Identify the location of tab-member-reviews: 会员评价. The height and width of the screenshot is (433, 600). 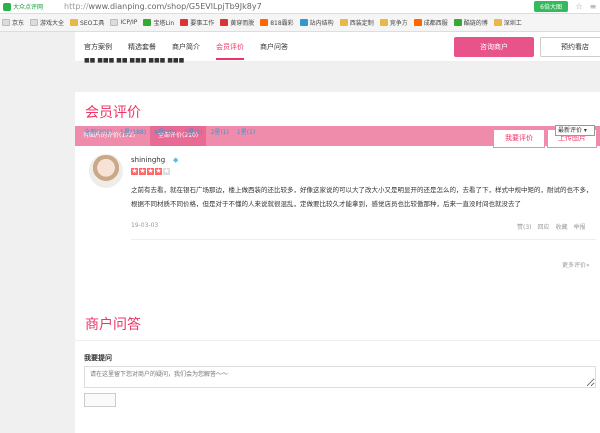
(230, 51).